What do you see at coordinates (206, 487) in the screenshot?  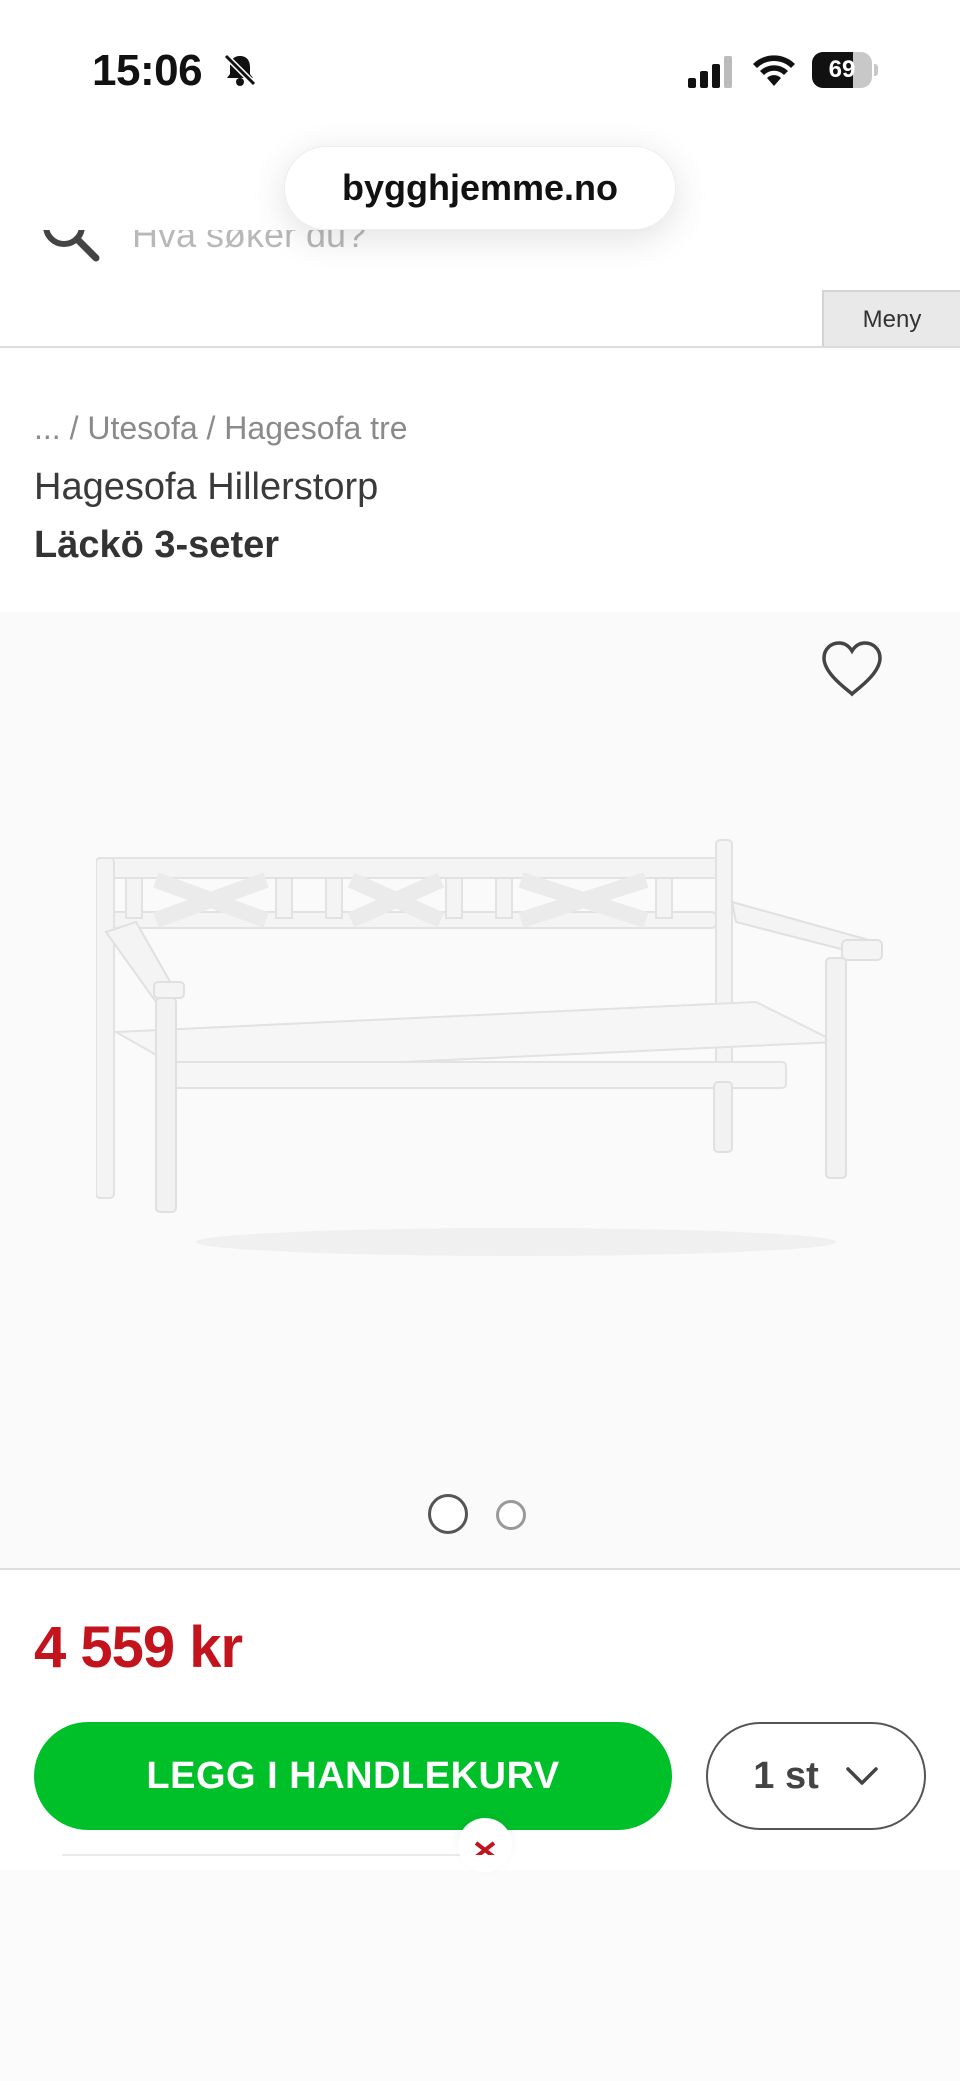 I see `product-brand-line: Hagesofa Hillerstorp` at bounding box center [206, 487].